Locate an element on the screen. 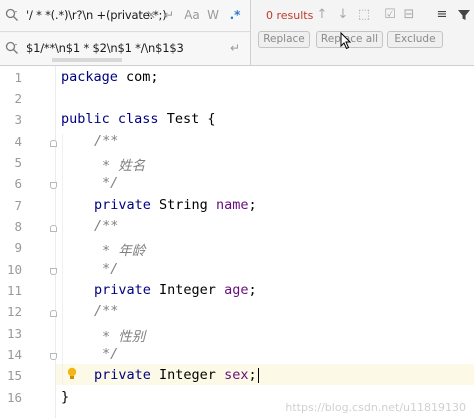  lightbulb-icon is located at coordinates (72, 374).